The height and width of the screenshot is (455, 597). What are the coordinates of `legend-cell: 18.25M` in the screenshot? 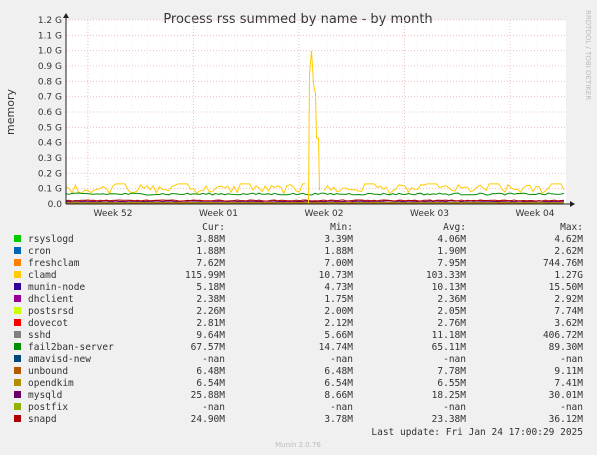 It's located at (449, 395).